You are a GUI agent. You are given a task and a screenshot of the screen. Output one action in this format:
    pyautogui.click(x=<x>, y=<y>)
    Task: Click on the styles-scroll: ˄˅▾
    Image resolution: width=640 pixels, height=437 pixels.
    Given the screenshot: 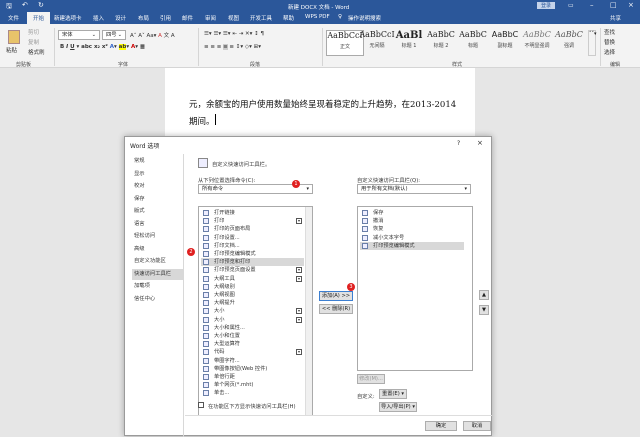 What is the action you would take?
    pyautogui.click(x=592, y=43)
    